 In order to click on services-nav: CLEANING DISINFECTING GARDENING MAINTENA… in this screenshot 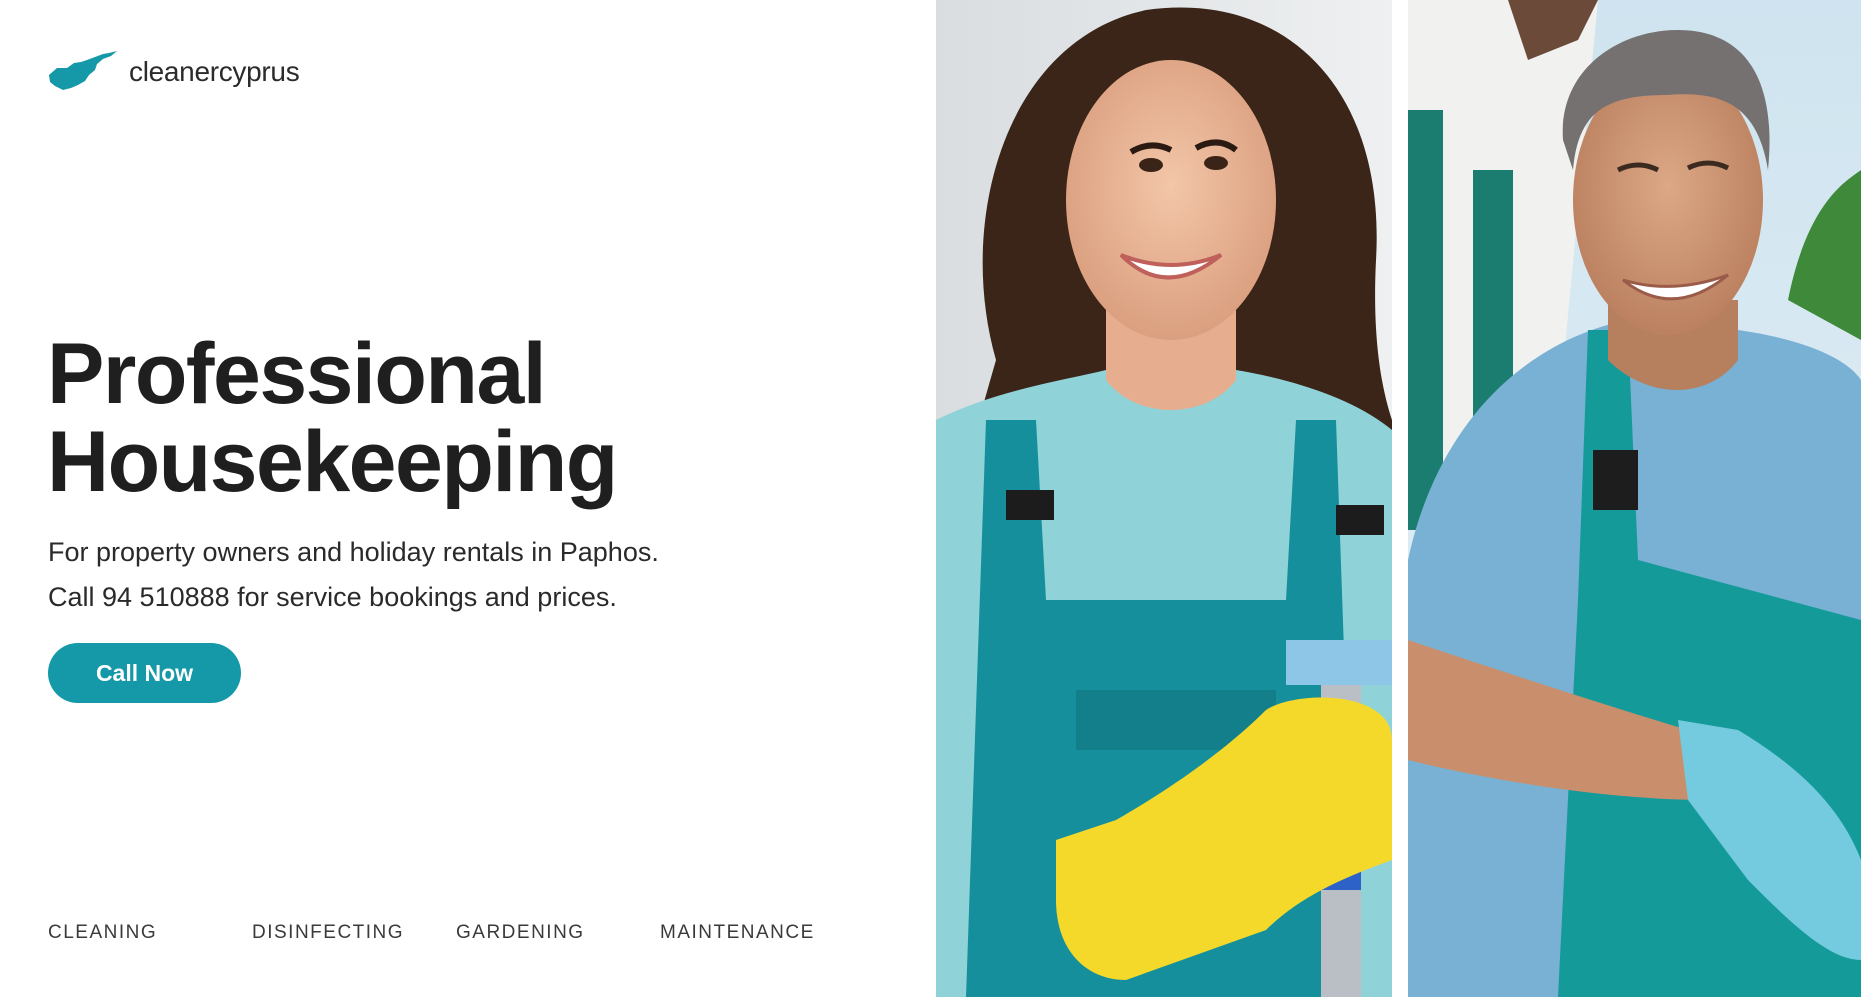, I will do `click(431, 933)`.